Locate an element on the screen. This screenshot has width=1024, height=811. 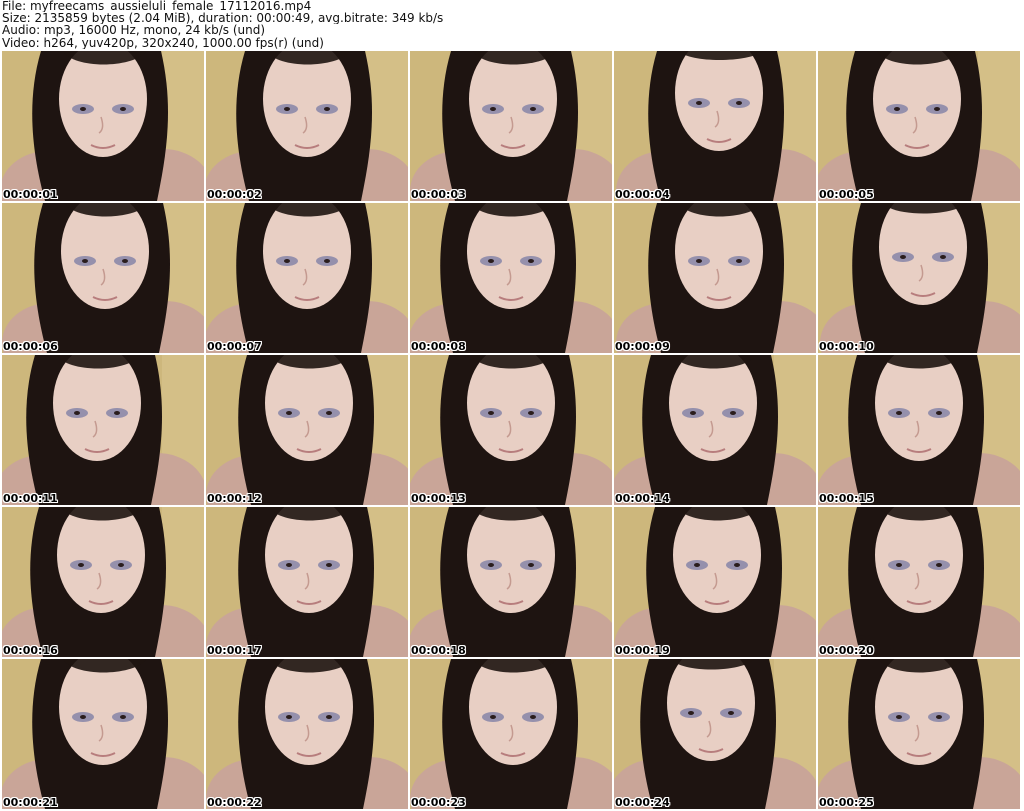
frame-timestamp: 00:00:05 is located at coordinates (846, 194).